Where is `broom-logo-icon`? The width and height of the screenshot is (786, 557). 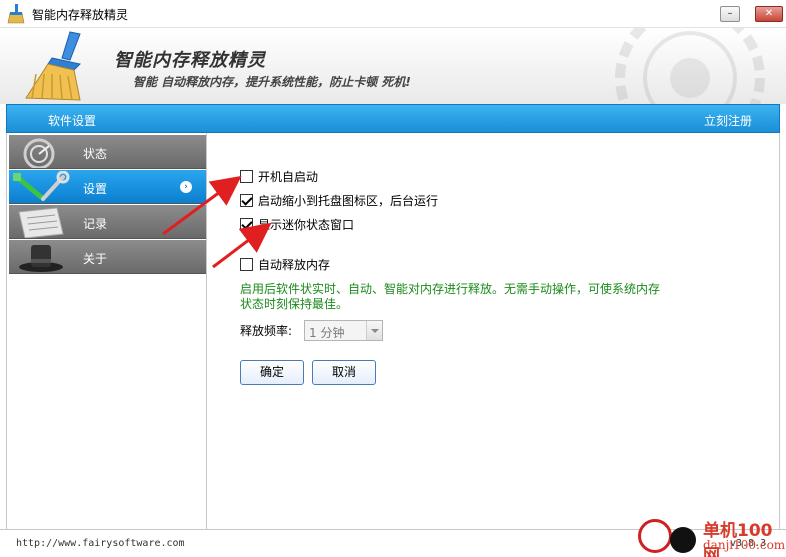 broom-logo-icon is located at coordinates (53, 66).